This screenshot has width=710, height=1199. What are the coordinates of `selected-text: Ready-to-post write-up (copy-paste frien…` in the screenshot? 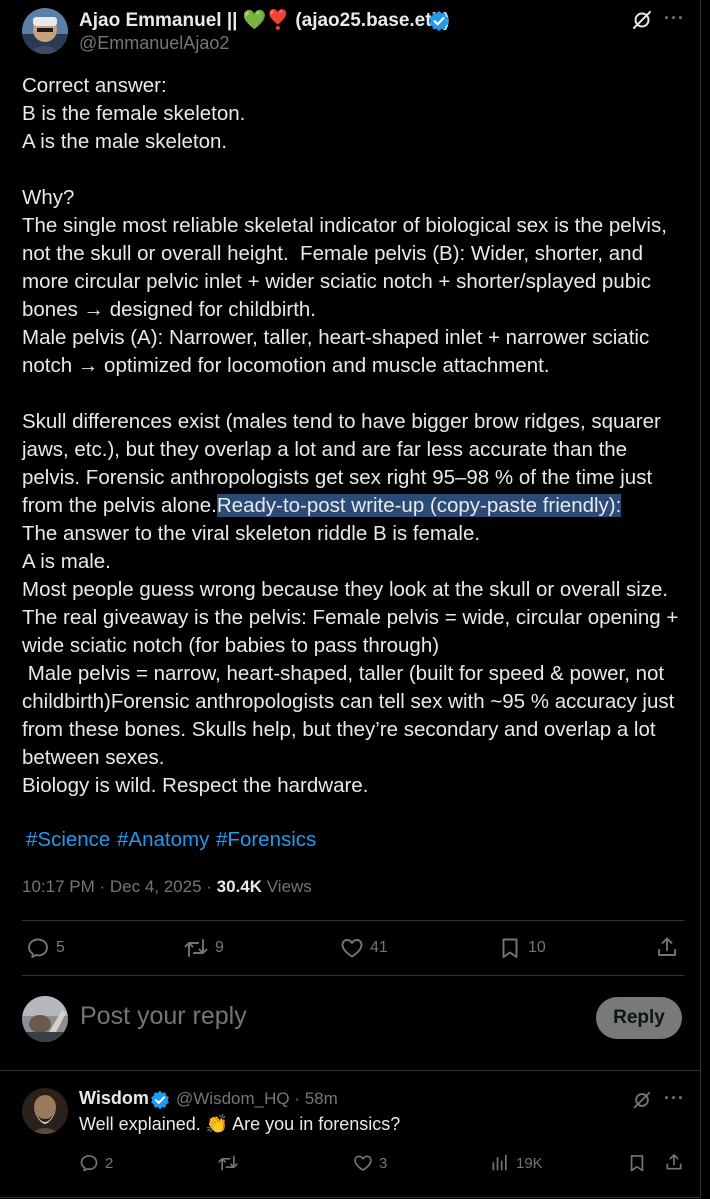 It's located at (419, 505).